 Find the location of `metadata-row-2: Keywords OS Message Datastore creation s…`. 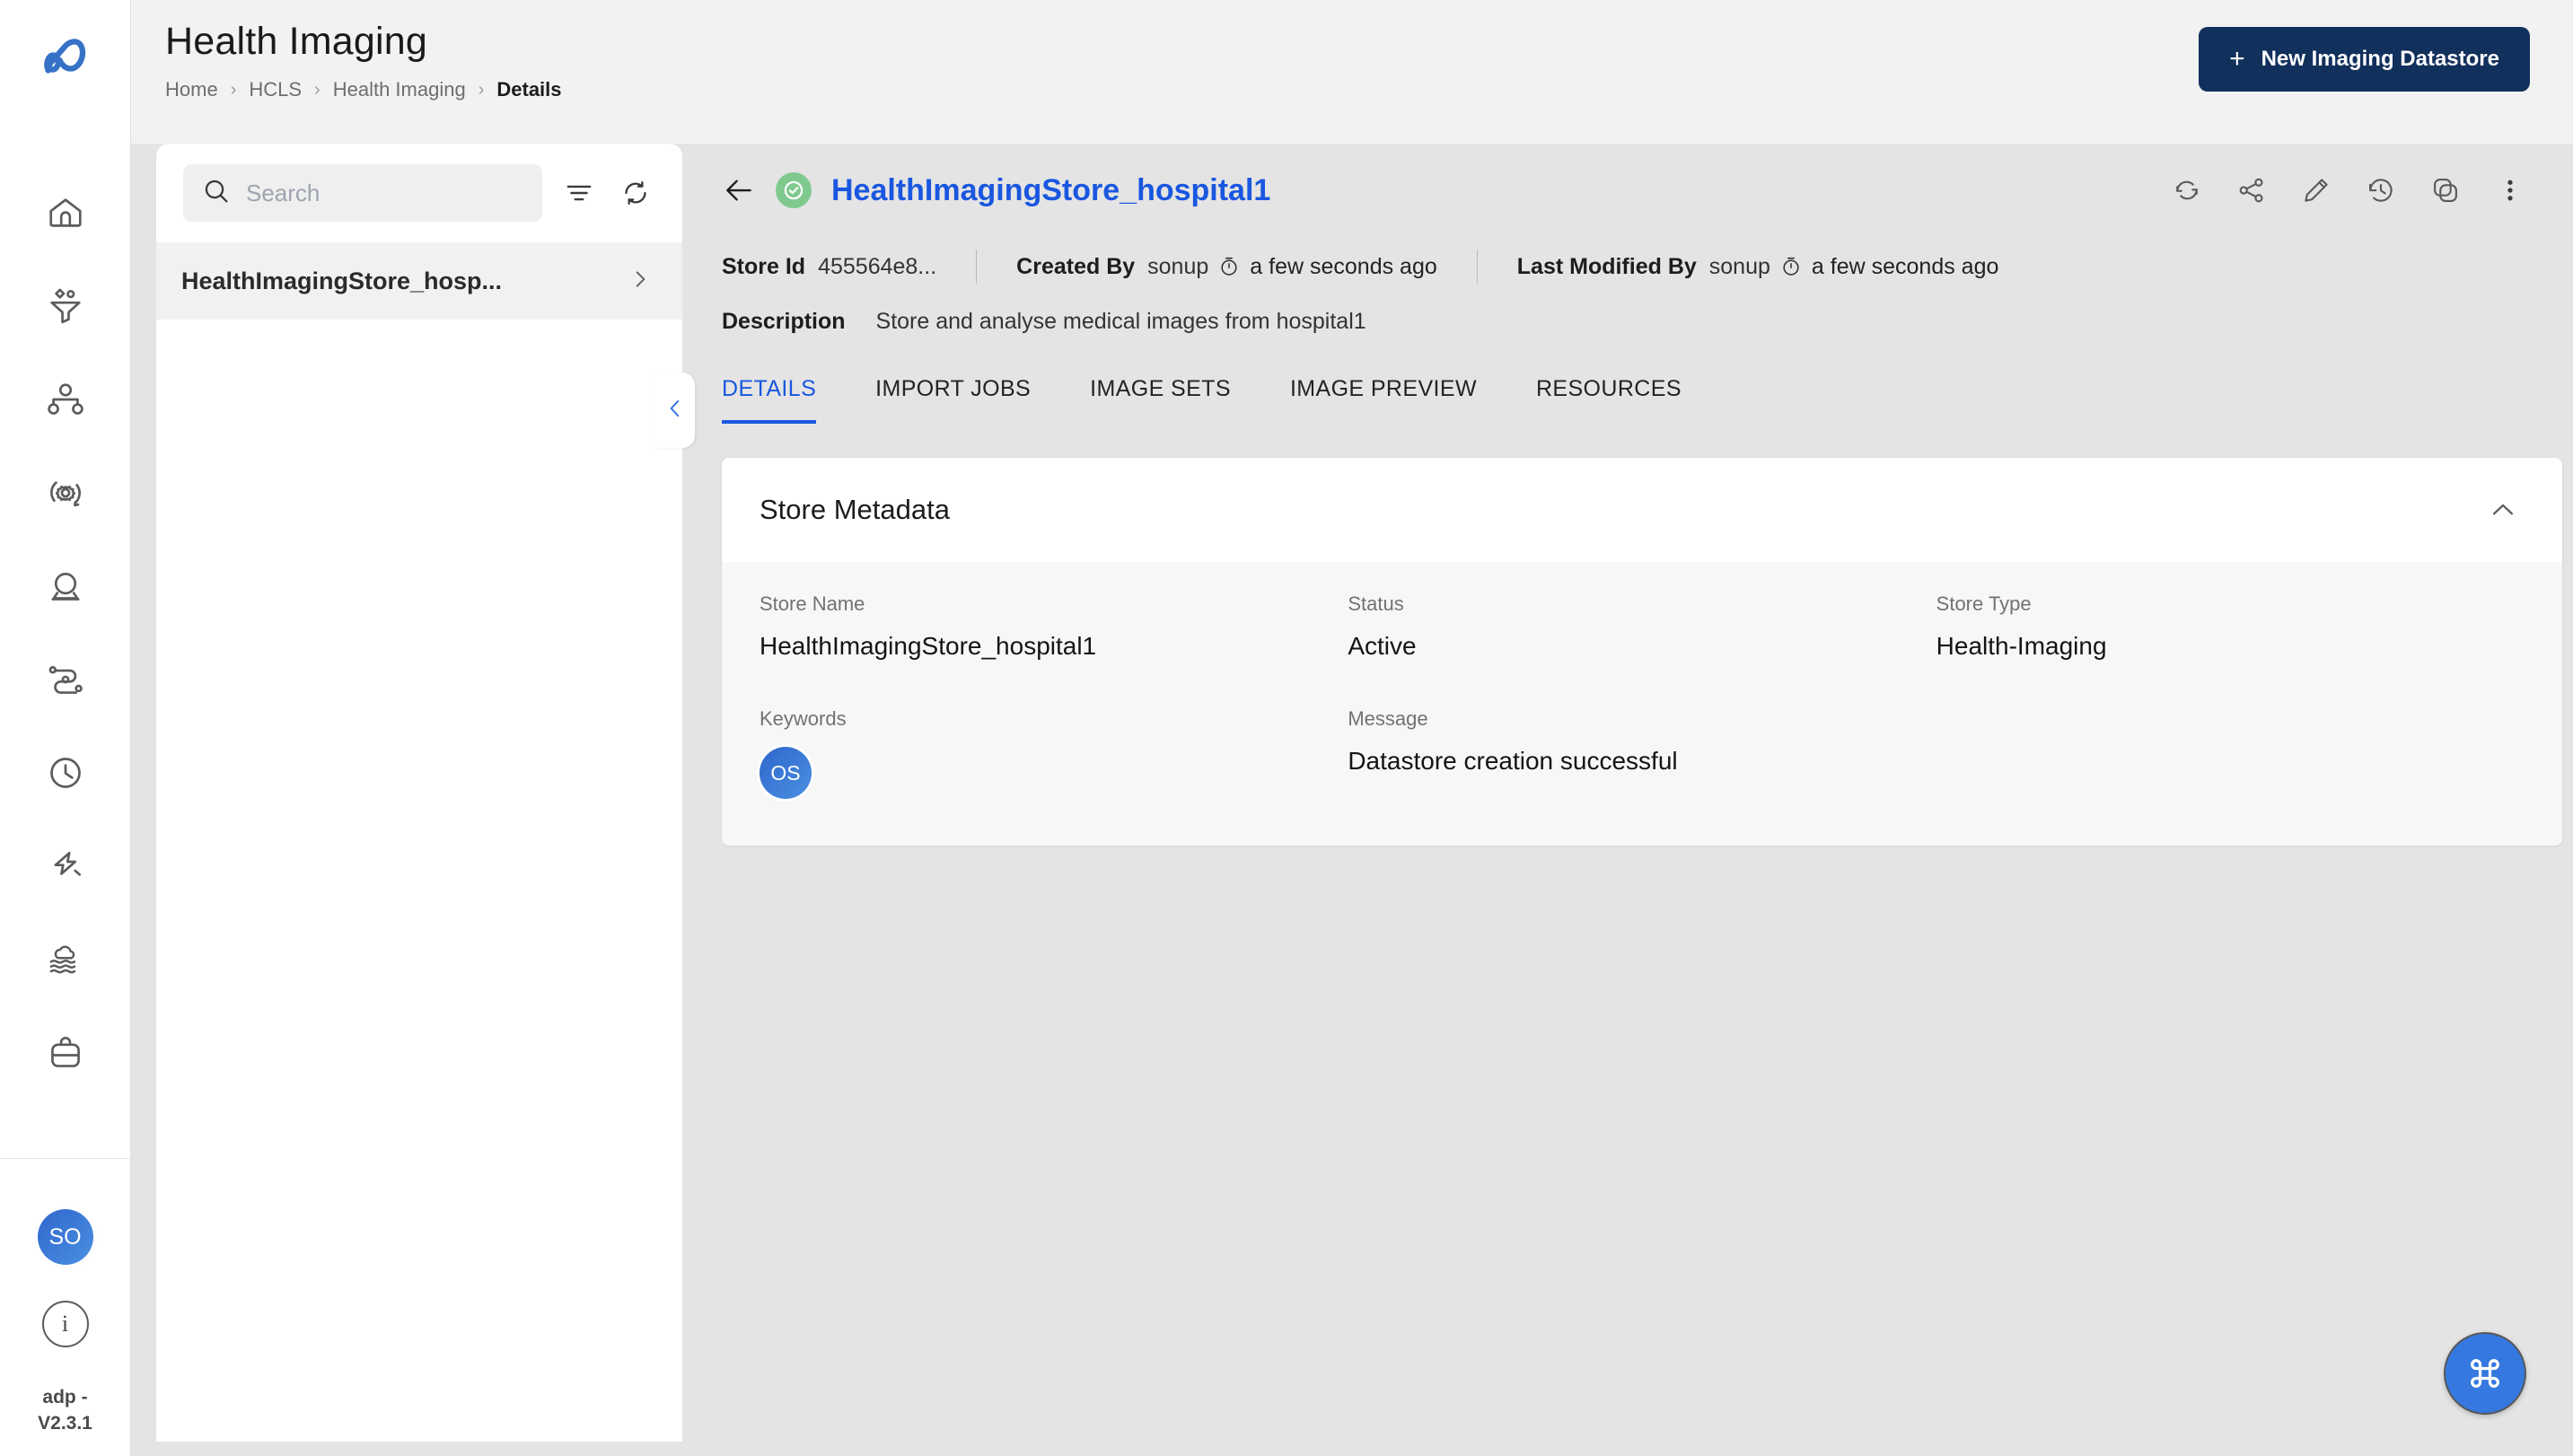

metadata-row-2: Keywords OS Message Datastore creation s… is located at coordinates (1642, 753).